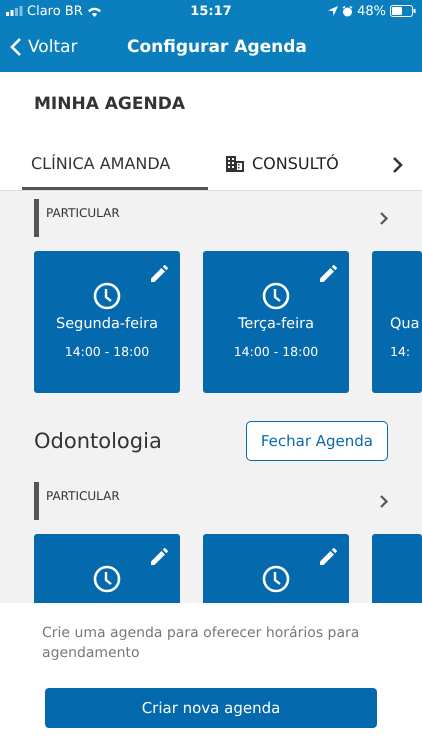 The width and height of the screenshot is (422, 750). What do you see at coordinates (107, 324) in the screenshot?
I see `weekday-label: Segunda-feira` at bounding box center [107, 324].